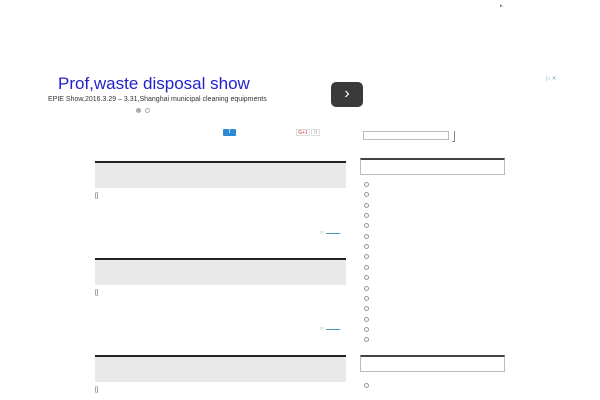  I want to click on ad-next-button: ›, so click(347, 94).